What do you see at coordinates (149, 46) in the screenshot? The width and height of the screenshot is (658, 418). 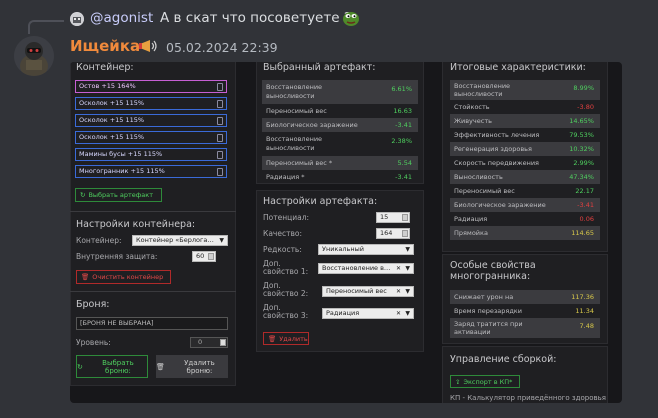 I see `megaphone-icon` at bounding box center [149, 46].